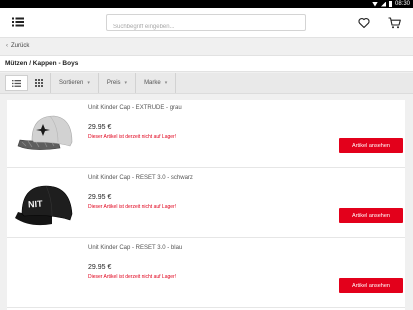 The height and width of the screenshot is (310, 413). Describe the element at coordinates (71, 83) in the screenshot. I see `sort-label: Sortieren` at that location.